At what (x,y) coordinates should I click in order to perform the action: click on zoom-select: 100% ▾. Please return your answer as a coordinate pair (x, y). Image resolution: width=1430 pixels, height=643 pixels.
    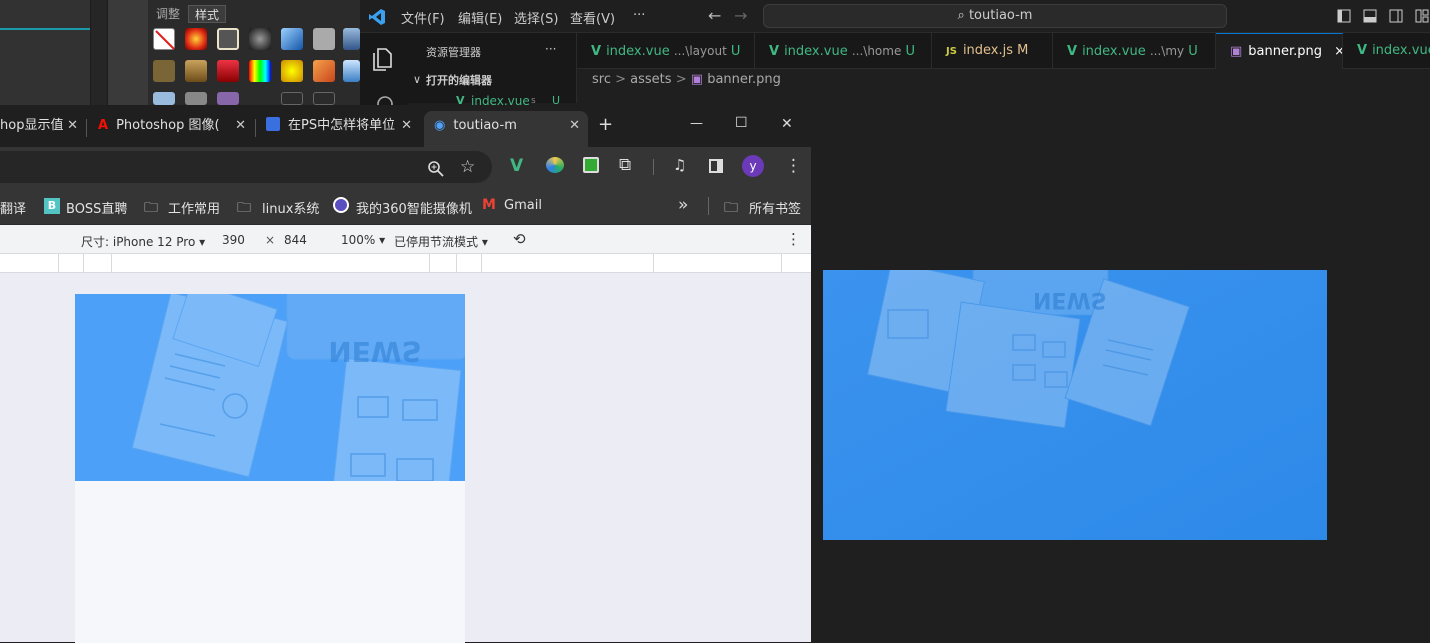
    Looking at the image, I should click on (363, 240).